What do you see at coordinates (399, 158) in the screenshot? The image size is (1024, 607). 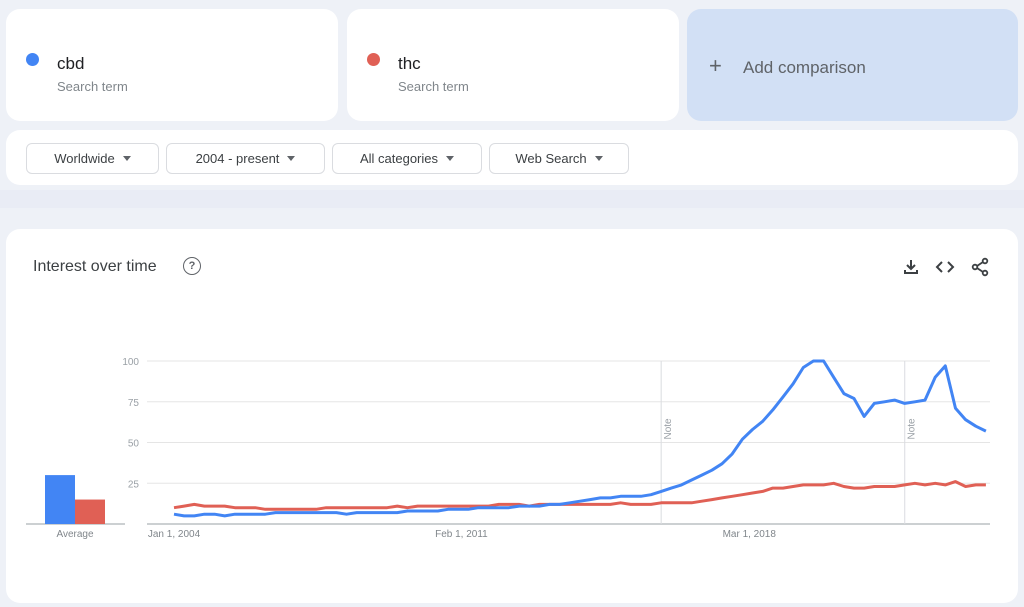 I see `filter-label: All categories` at bounding box center [399, 158].